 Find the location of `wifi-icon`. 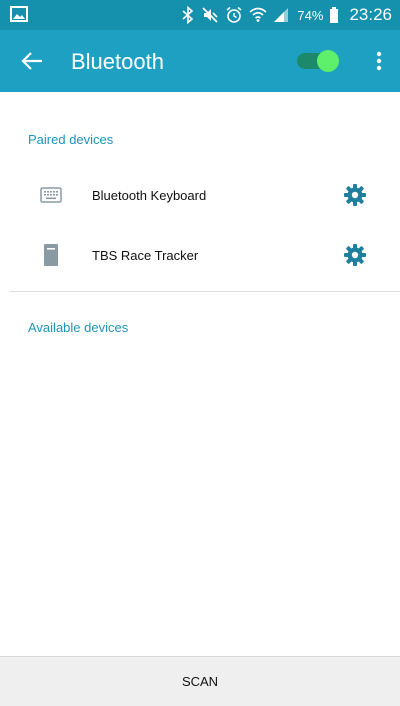

wifi-icon is located at coordinates (258, 15).